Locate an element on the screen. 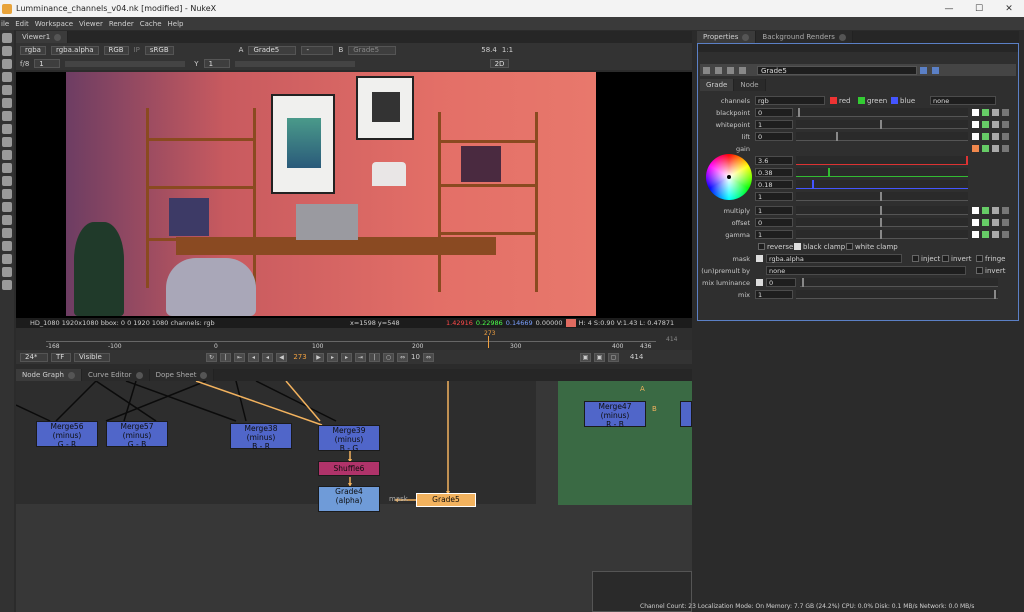 The width and height of the screenshot is (1024, 612). blackpoint-handle is located at coordinates (799, 112).